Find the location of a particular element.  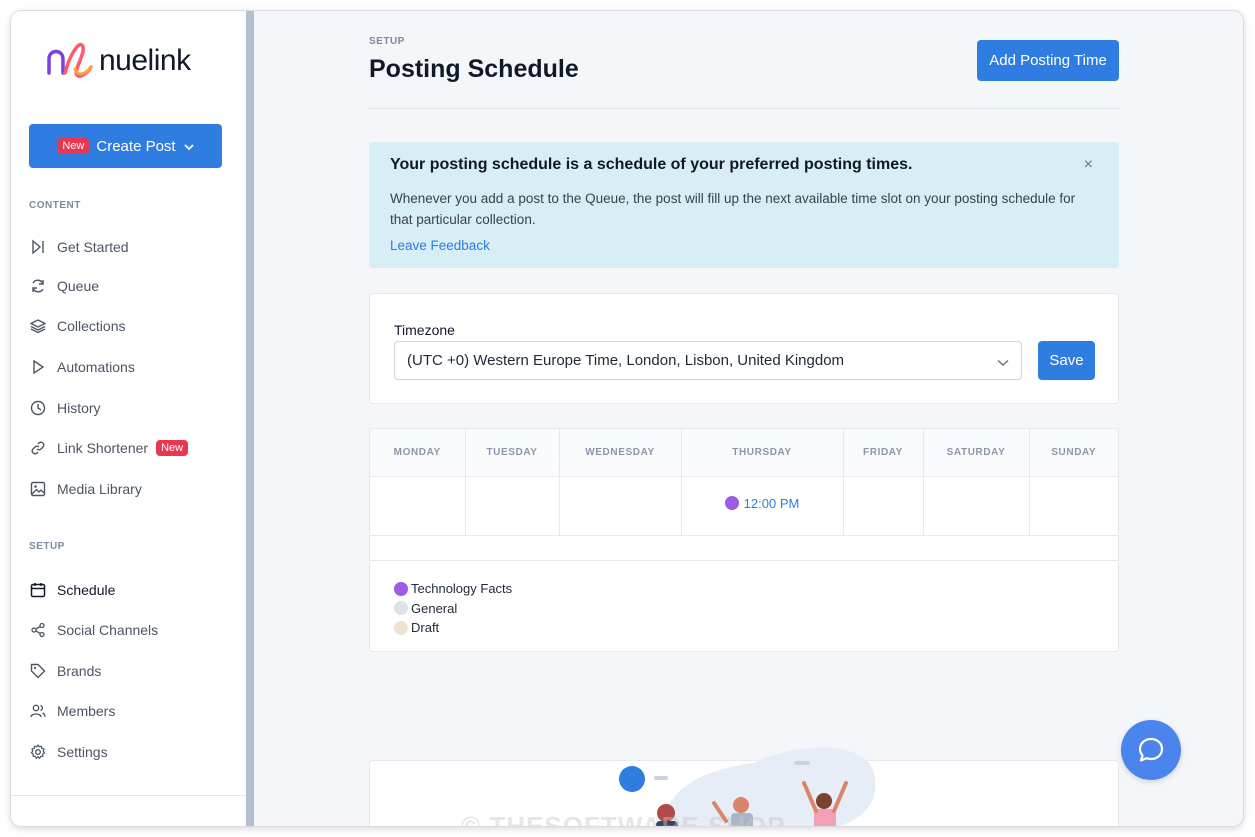

setup-section-label: SETUP is located at coordinates (47, 546).